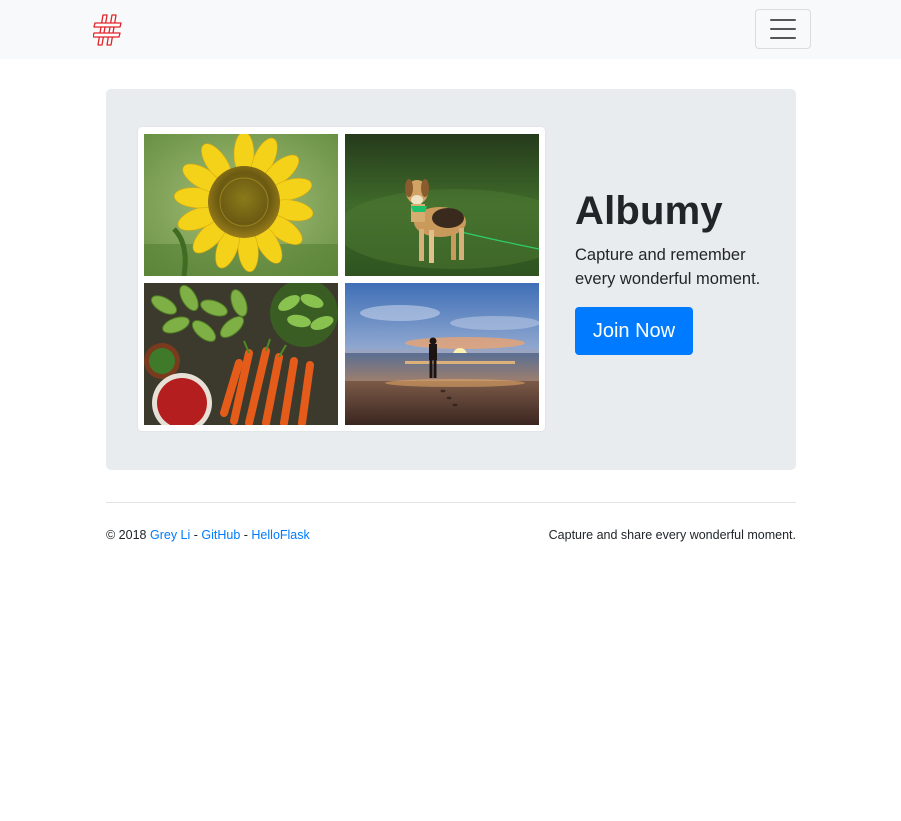  What do you see at coordinates (783, 20) in the screenshot?
I see `hamburger-menu-icon` at bounding box center [783, 20].